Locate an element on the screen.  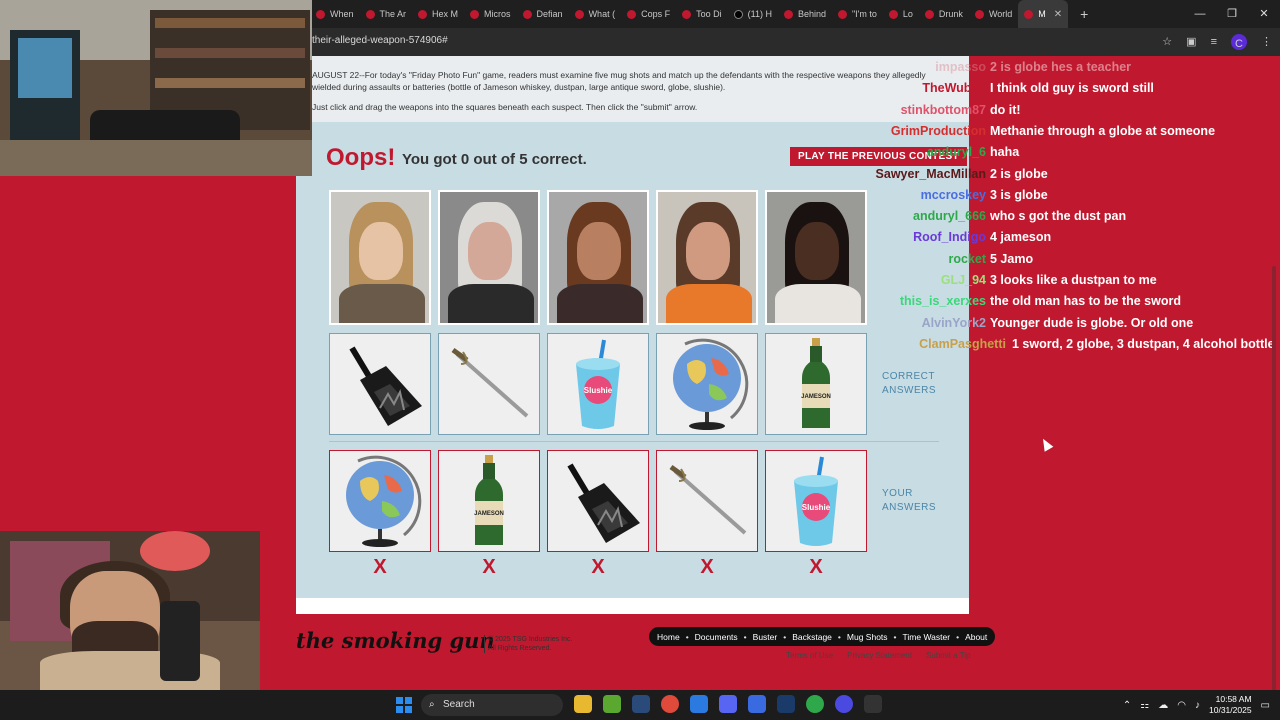
windows-start-icon is located at coordinates (404, 705).